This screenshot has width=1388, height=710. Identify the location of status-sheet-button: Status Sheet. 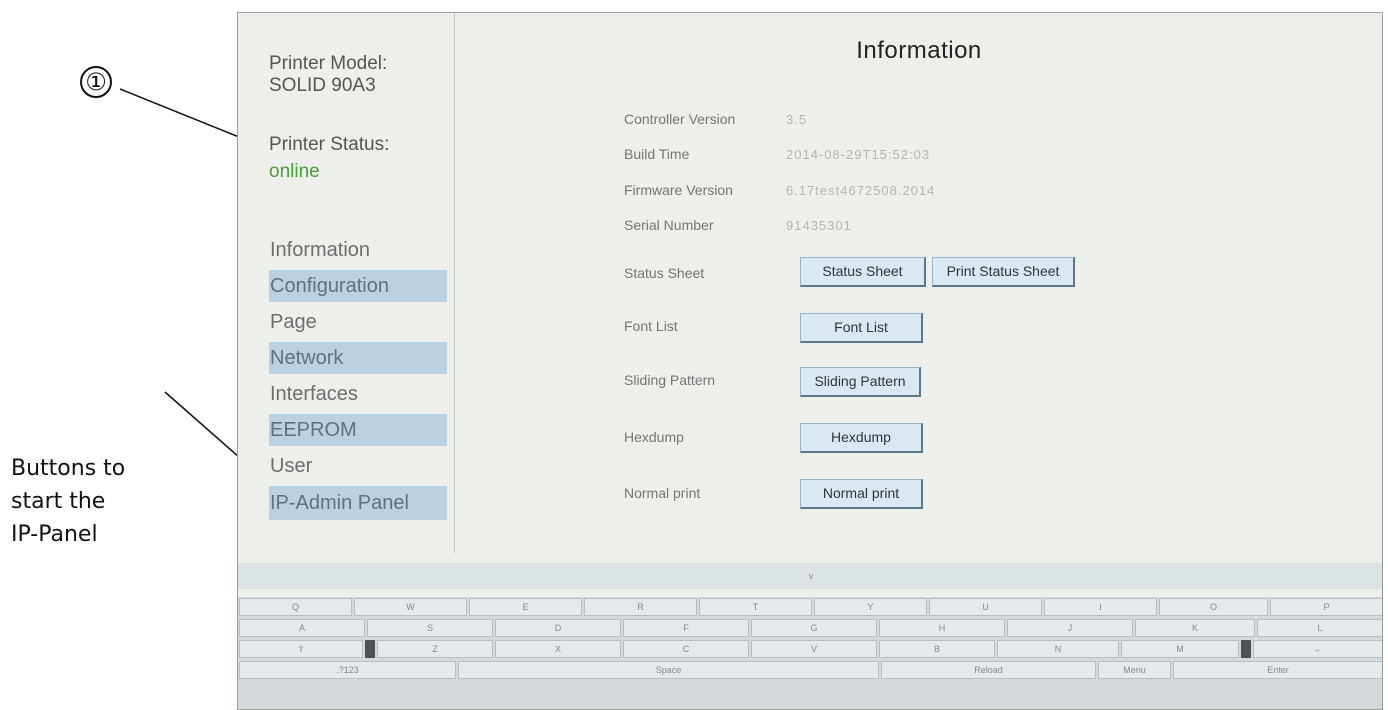
(863, 272).